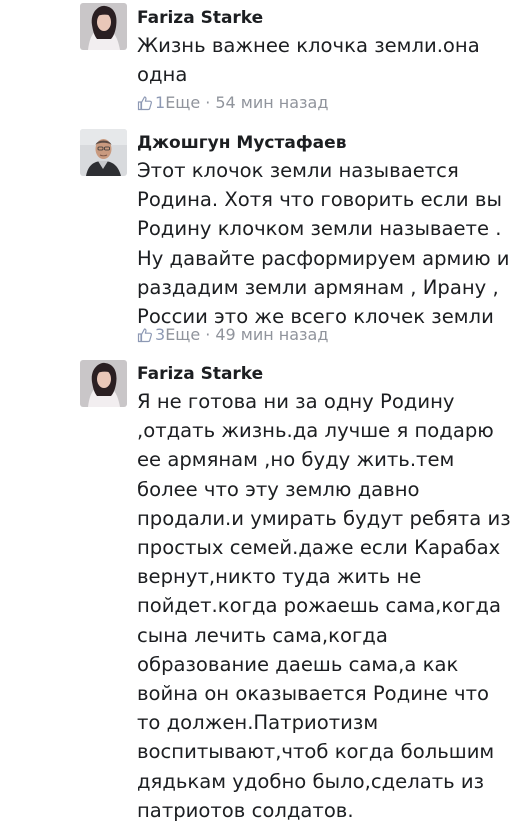  What do you see at coordinates (318, 287) in the screenshot?
I see `comment-text-line: раздадим земли армянам , Ирану ,` at bounding box center [318, 287].